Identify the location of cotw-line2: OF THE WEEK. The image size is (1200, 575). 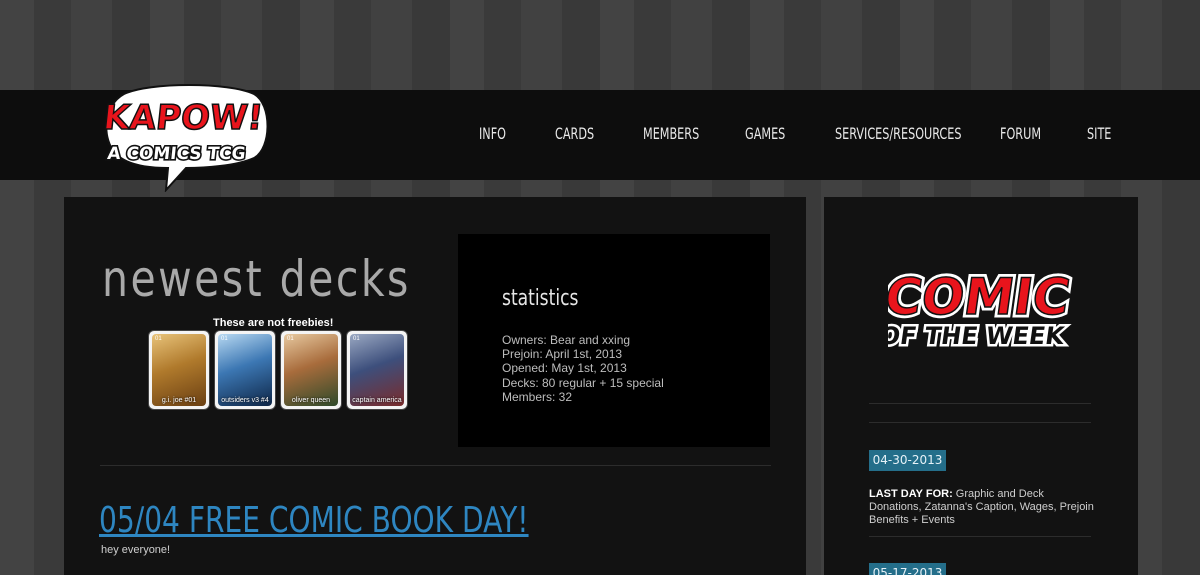
(977, 336).